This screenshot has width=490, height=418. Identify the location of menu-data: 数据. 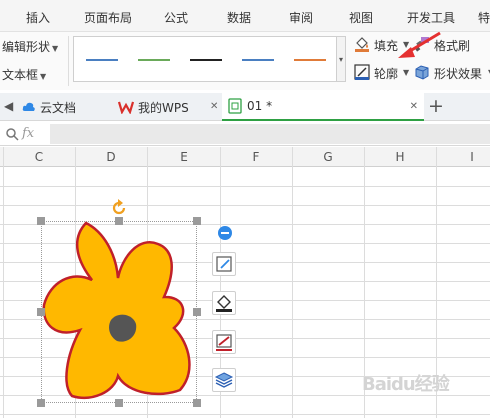
(239, 17).